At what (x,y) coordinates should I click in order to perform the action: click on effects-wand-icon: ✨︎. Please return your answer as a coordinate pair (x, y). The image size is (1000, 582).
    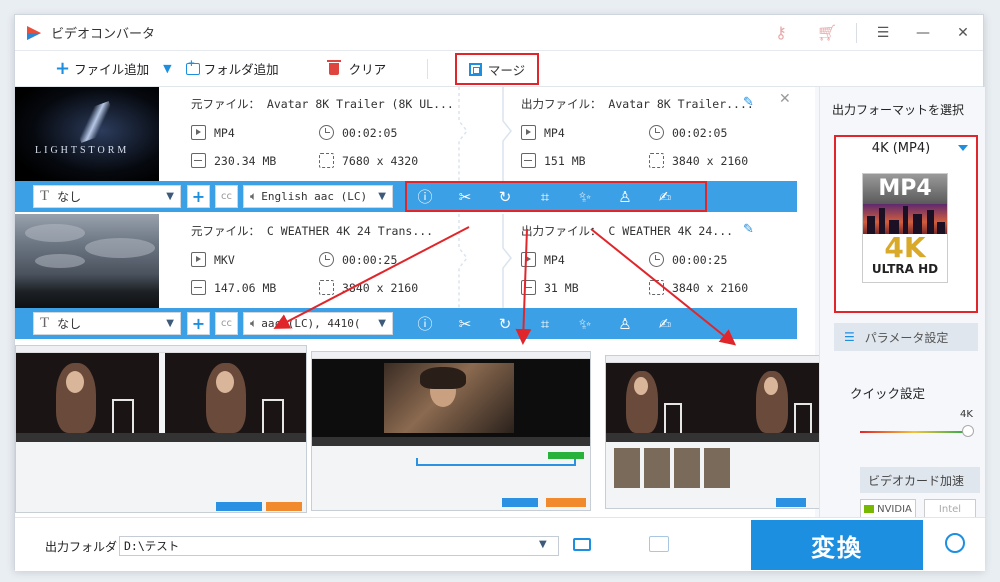
    Looking at the image, I should click on (585, 323).